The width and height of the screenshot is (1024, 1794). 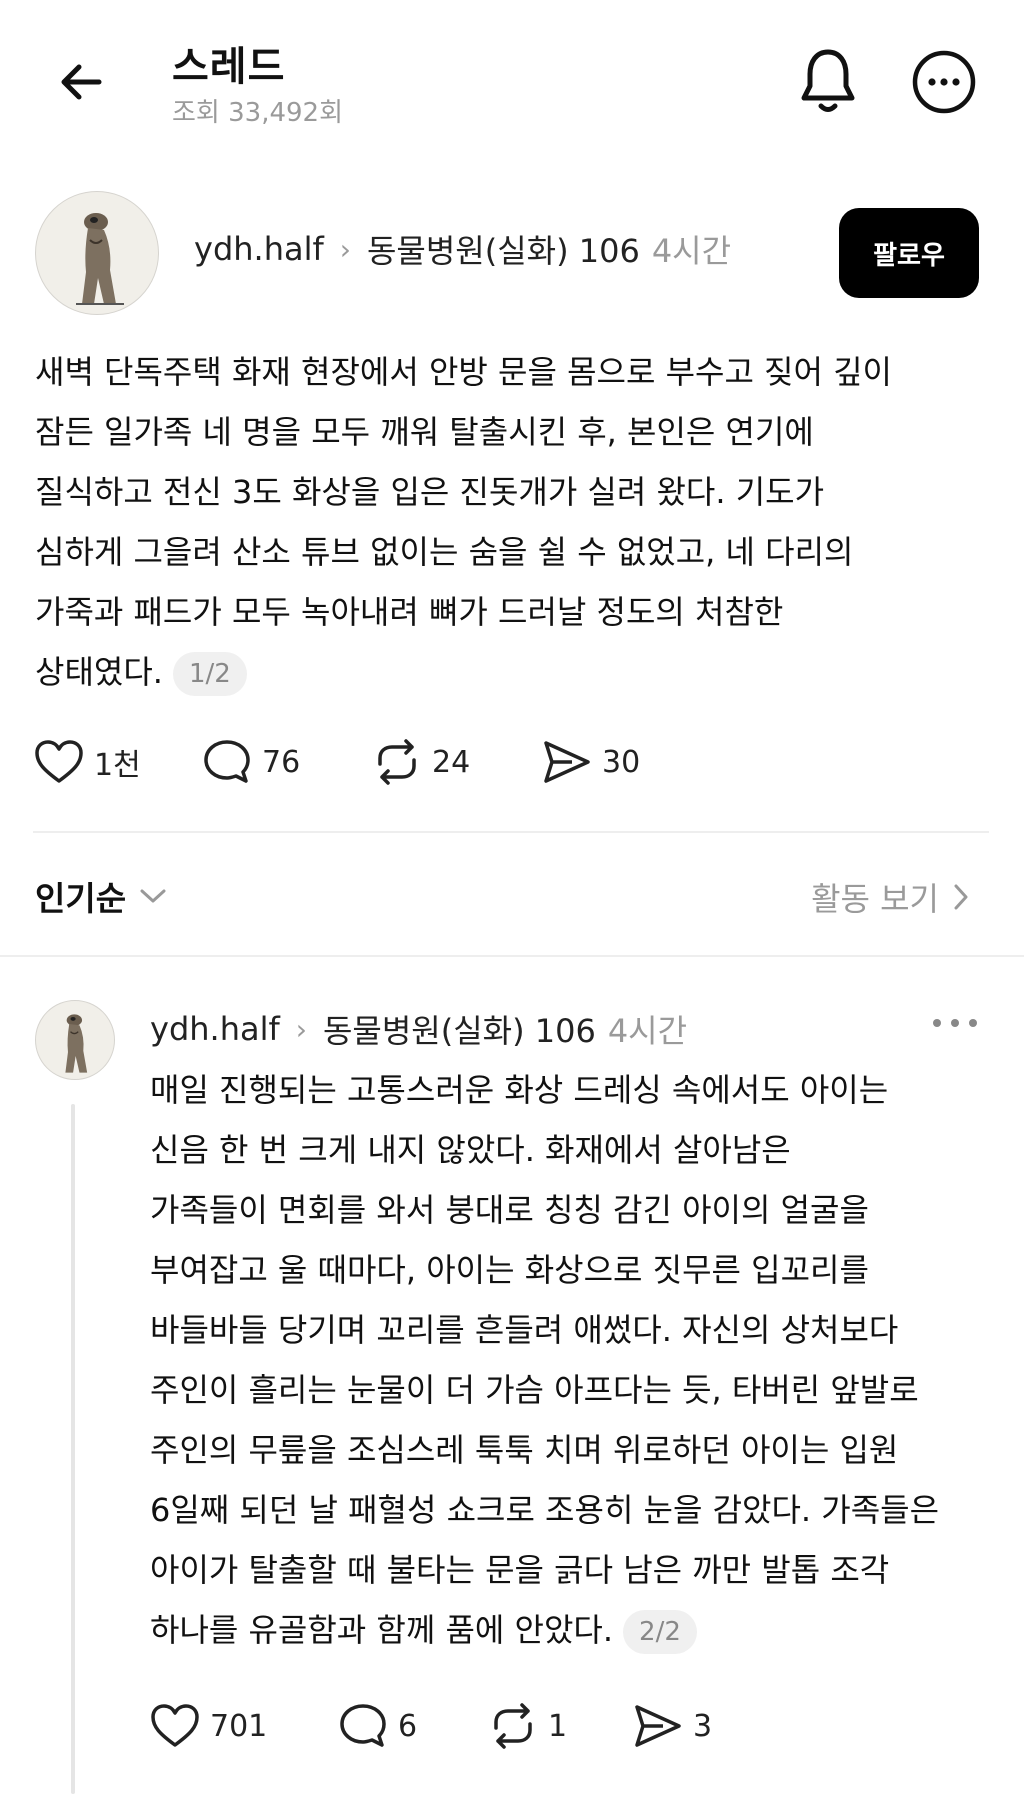 What do you see at coordinates (444, 552) in the screenshot?
I see `post-line: 심하게 그을려 산소 튜브 없이는 숨을 쉴 수 없었고, 네 다리의` at bounding box center [444, 552].